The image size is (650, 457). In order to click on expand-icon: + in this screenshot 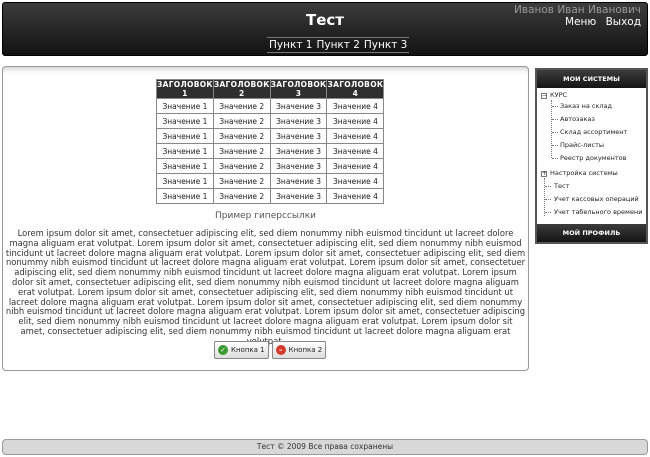, I will do `click(544, 174)`.